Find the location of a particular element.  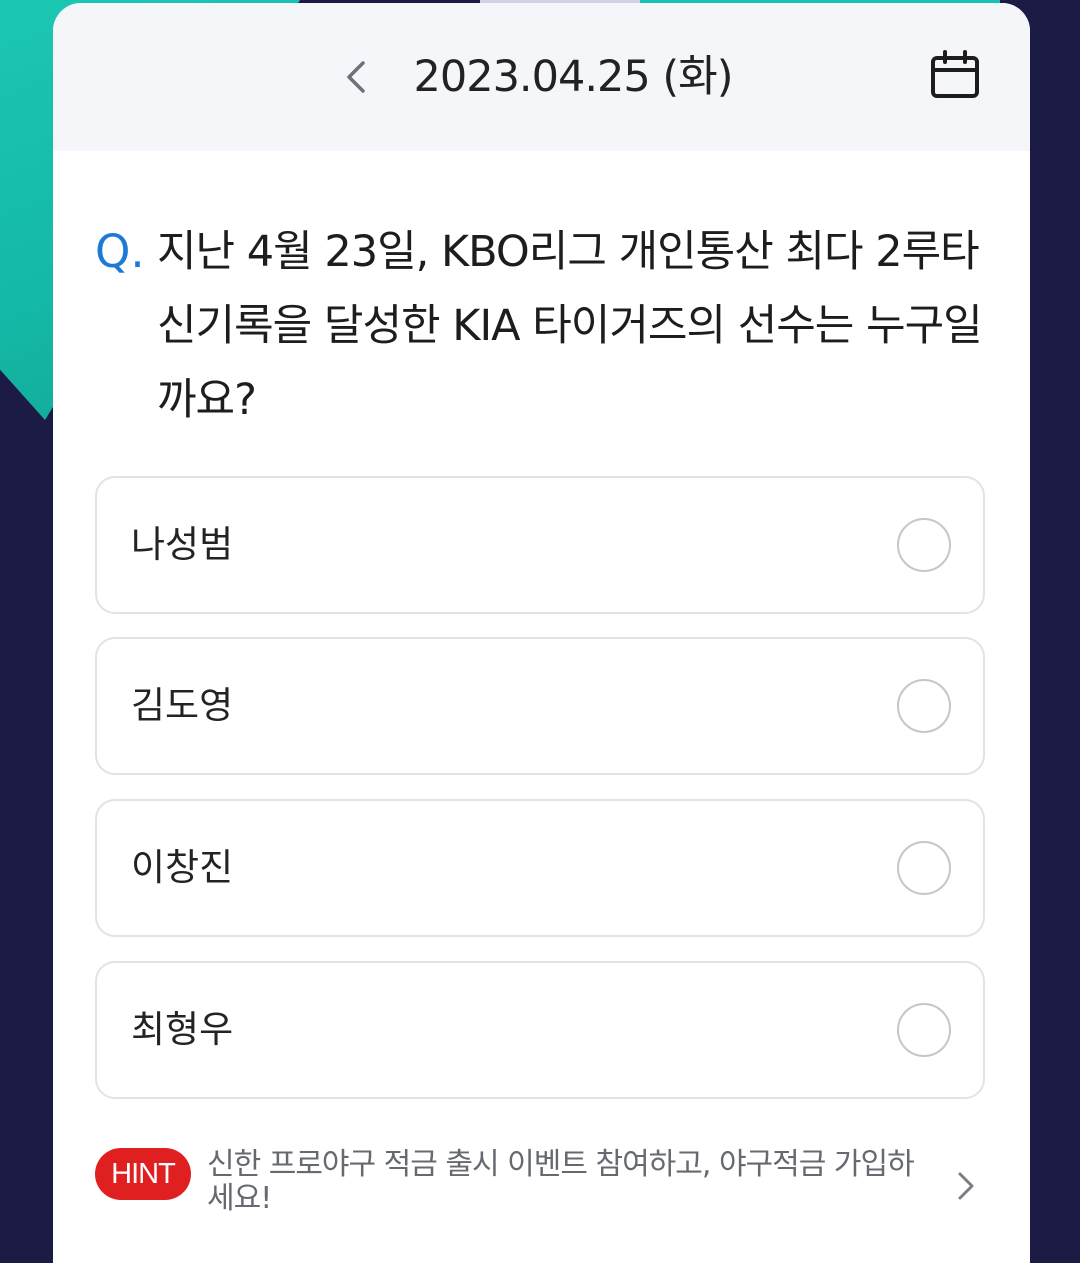

calendar-button is located at coordinates (955, 77).